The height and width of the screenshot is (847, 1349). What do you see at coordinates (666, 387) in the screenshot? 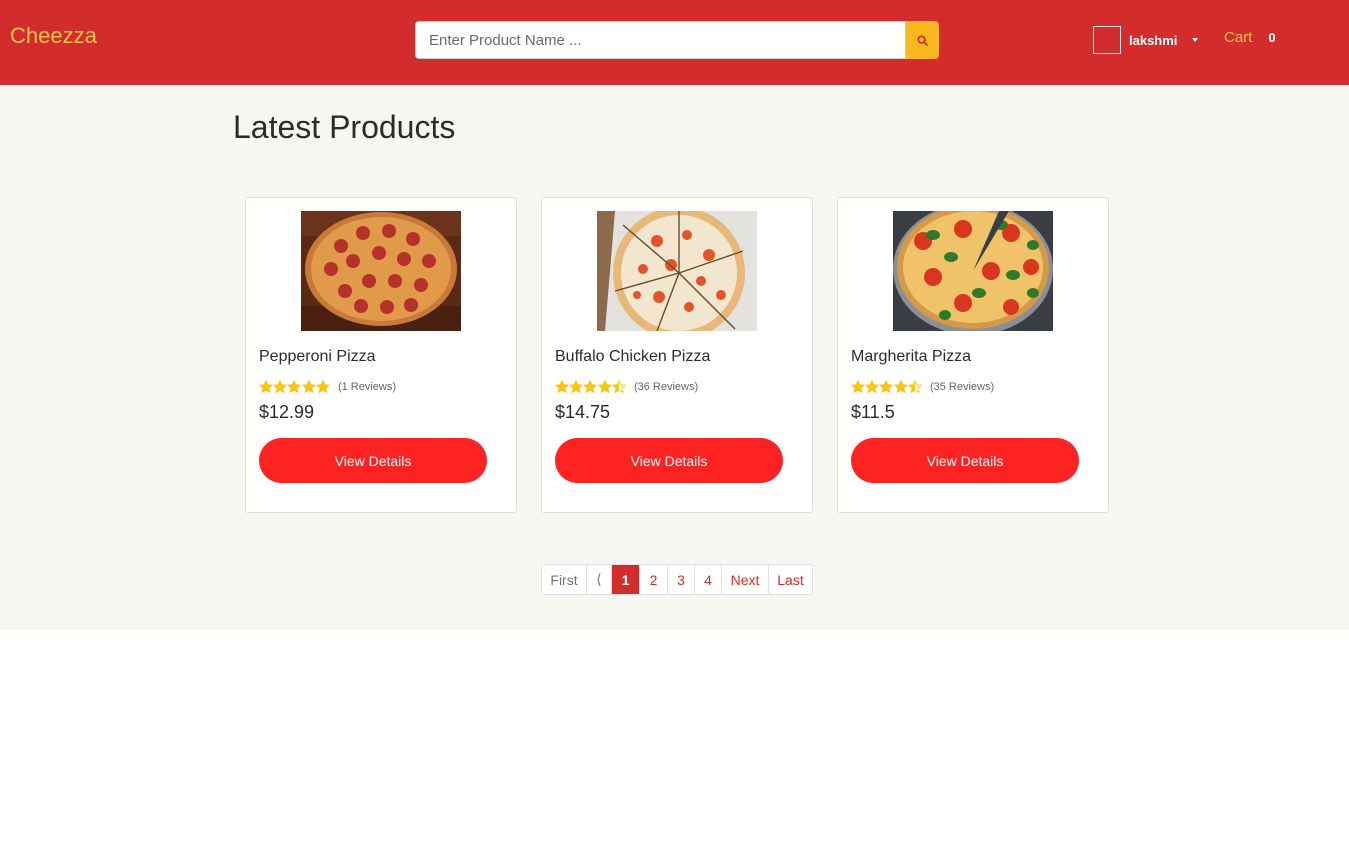
I see `review-count: (36 Reviews)` at bounding box center [666, 387].